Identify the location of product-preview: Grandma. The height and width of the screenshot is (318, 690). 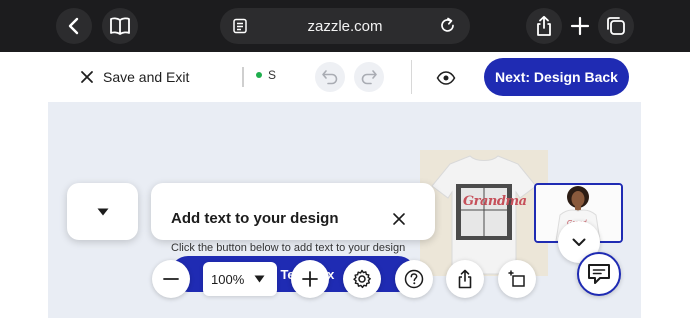
(484, 213).